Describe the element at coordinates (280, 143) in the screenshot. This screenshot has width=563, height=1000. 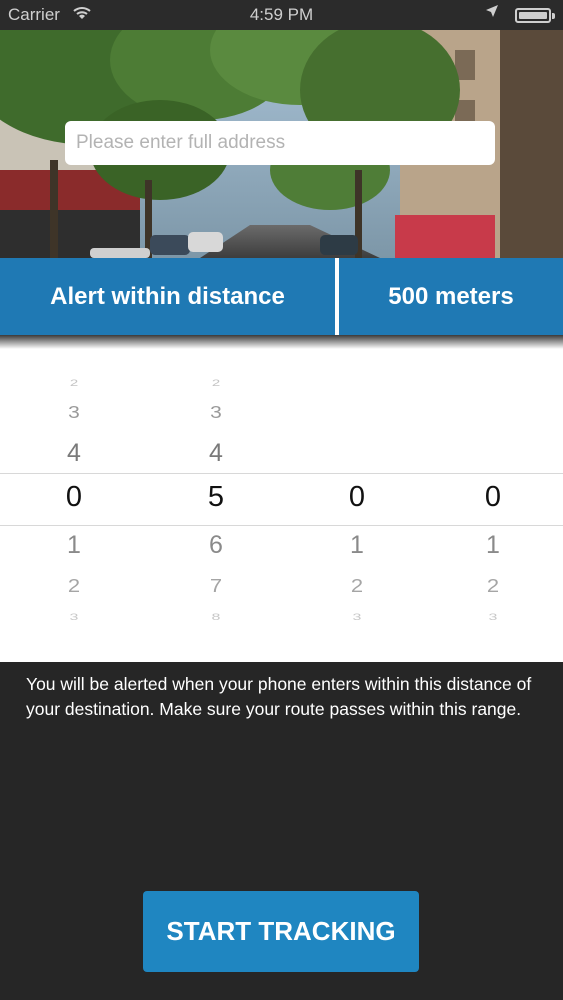
I see `address-search-input` at that location.